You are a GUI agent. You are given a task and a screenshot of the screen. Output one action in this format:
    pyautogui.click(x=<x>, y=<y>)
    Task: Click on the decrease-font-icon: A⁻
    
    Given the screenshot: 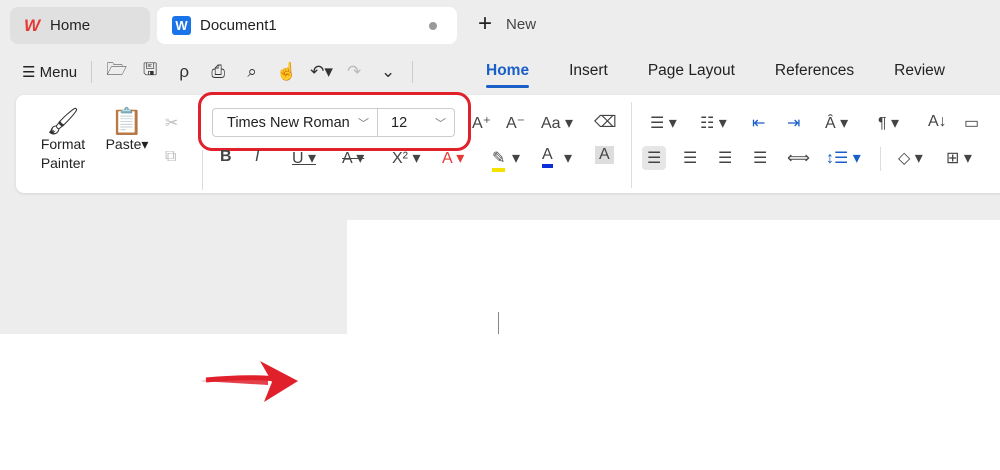 What is the action you would take?
    pyautogui.click(x=515, y=123)
    